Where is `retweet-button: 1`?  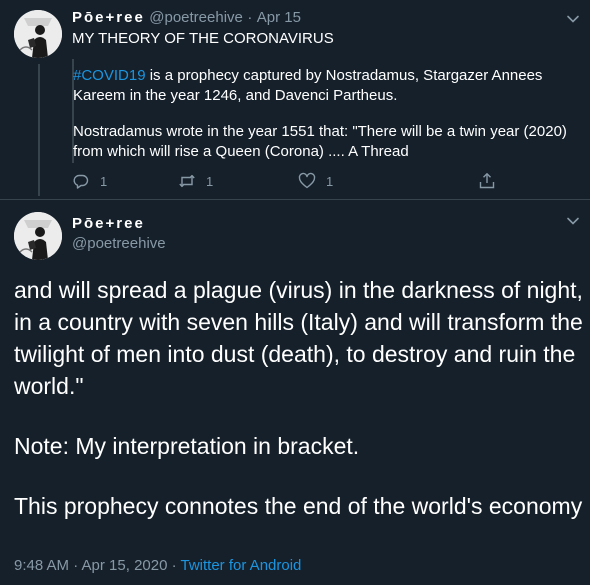 retweet-button: 1 is located at coordinates (195, 181).